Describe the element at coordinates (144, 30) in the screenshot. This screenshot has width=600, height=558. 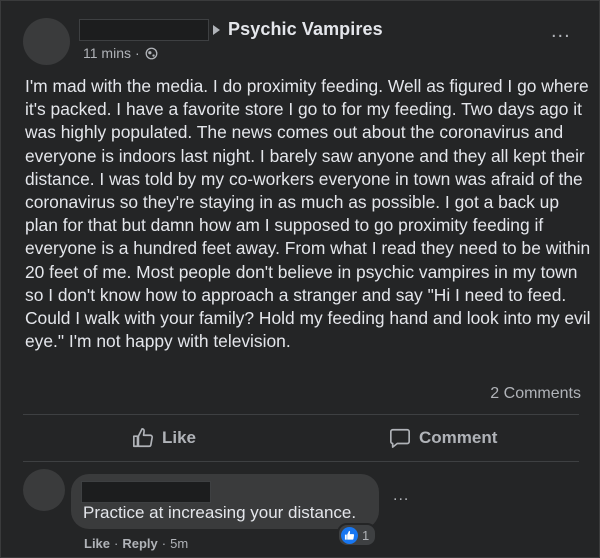
I see `author-name-redacted` at that location.